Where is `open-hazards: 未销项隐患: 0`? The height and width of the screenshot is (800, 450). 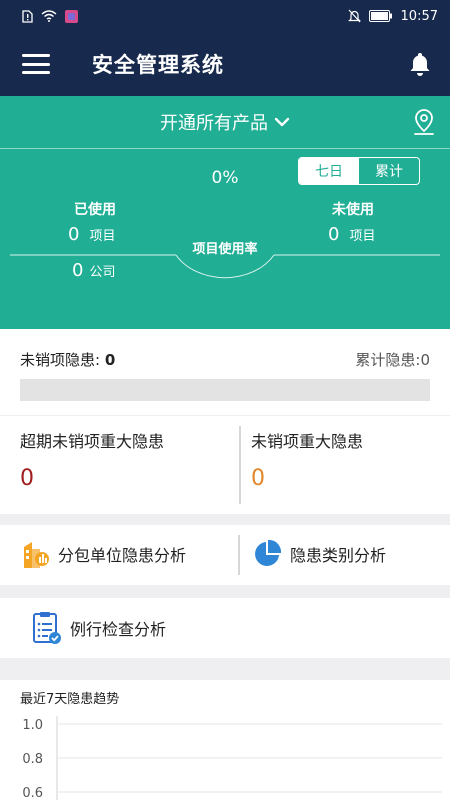 open-hazards: 未销项隐患: 0 is located at coordinates (67, 359).